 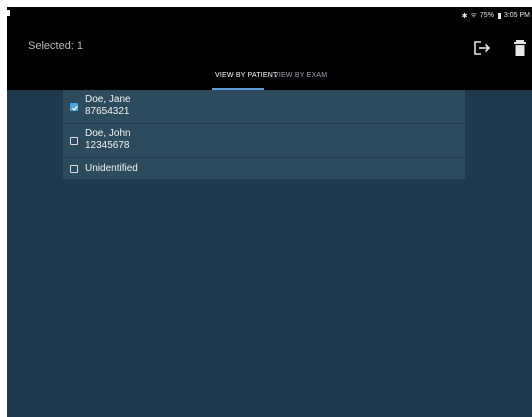 I want to click on wifi-icon: ᯤ, so click(x=473, y=15).